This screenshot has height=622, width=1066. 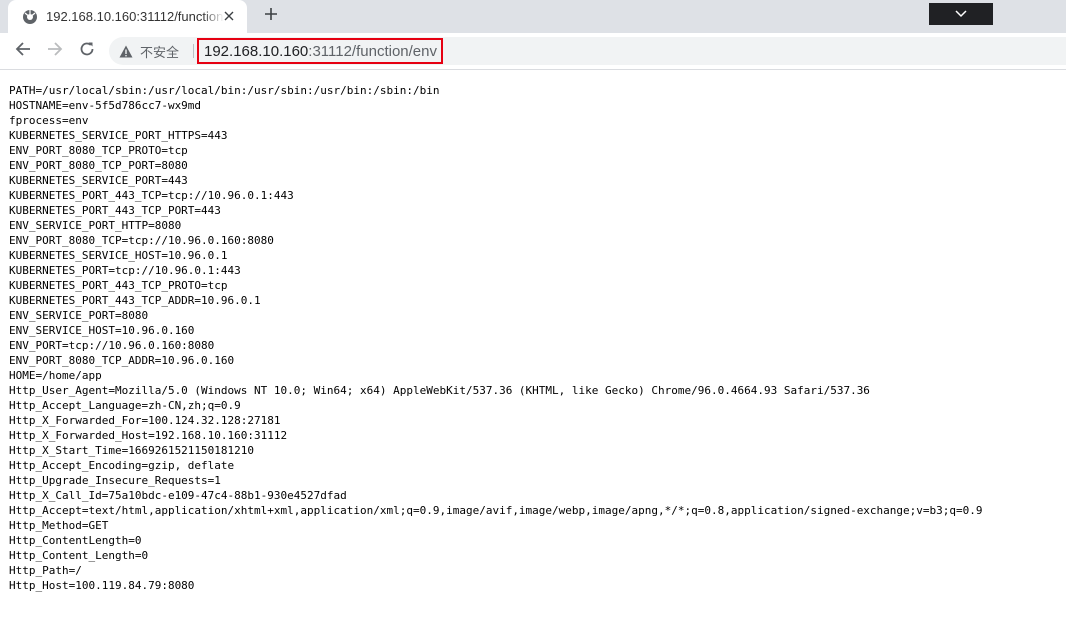 I want to click on env-line: ENV_SERVICE_HOST=10.96.0.160, so click(x=102, y=330).